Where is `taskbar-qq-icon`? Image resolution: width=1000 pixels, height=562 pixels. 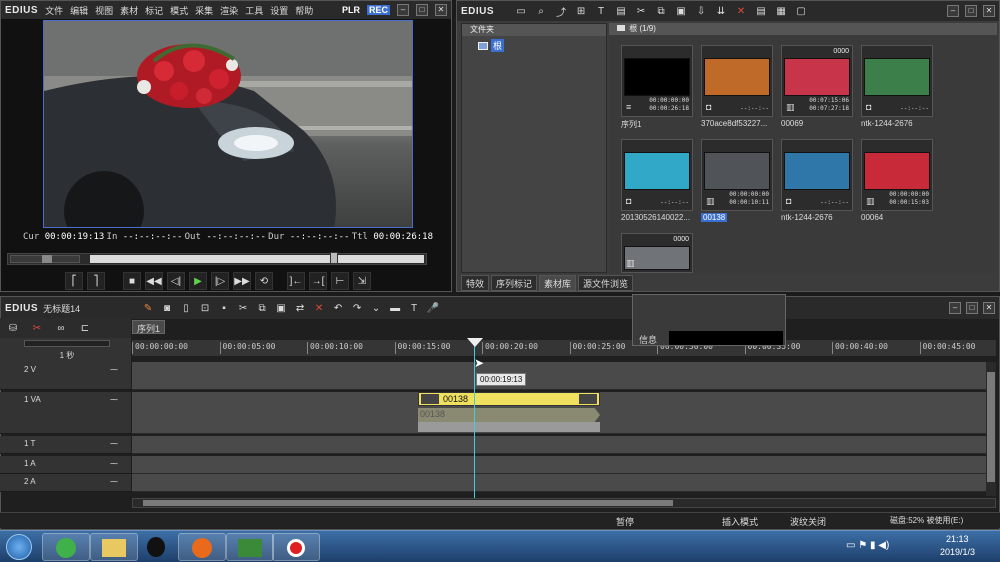
taskbar-qq-icon is located at coordinates (156, 547).